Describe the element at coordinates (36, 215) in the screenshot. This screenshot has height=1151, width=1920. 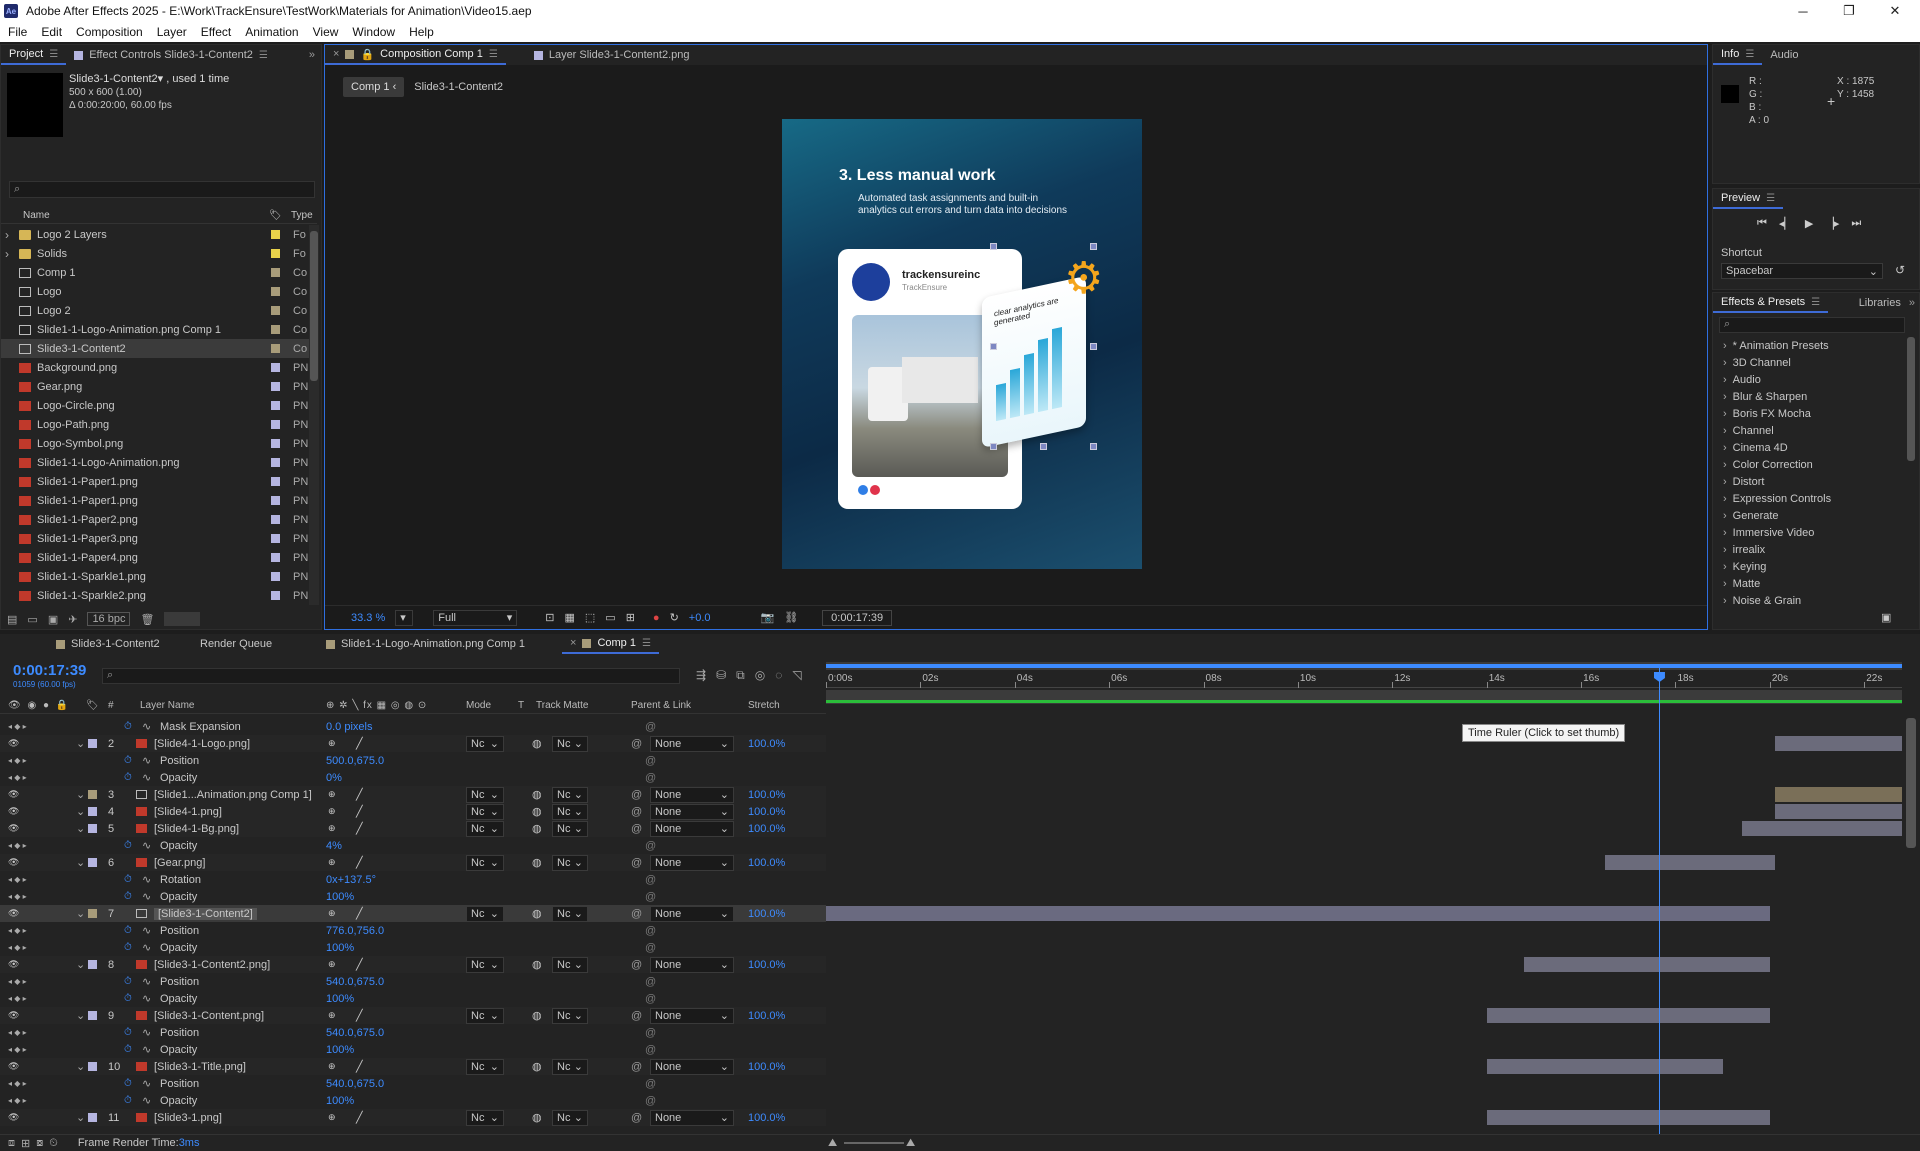
I see `col-name: Name` at that location.